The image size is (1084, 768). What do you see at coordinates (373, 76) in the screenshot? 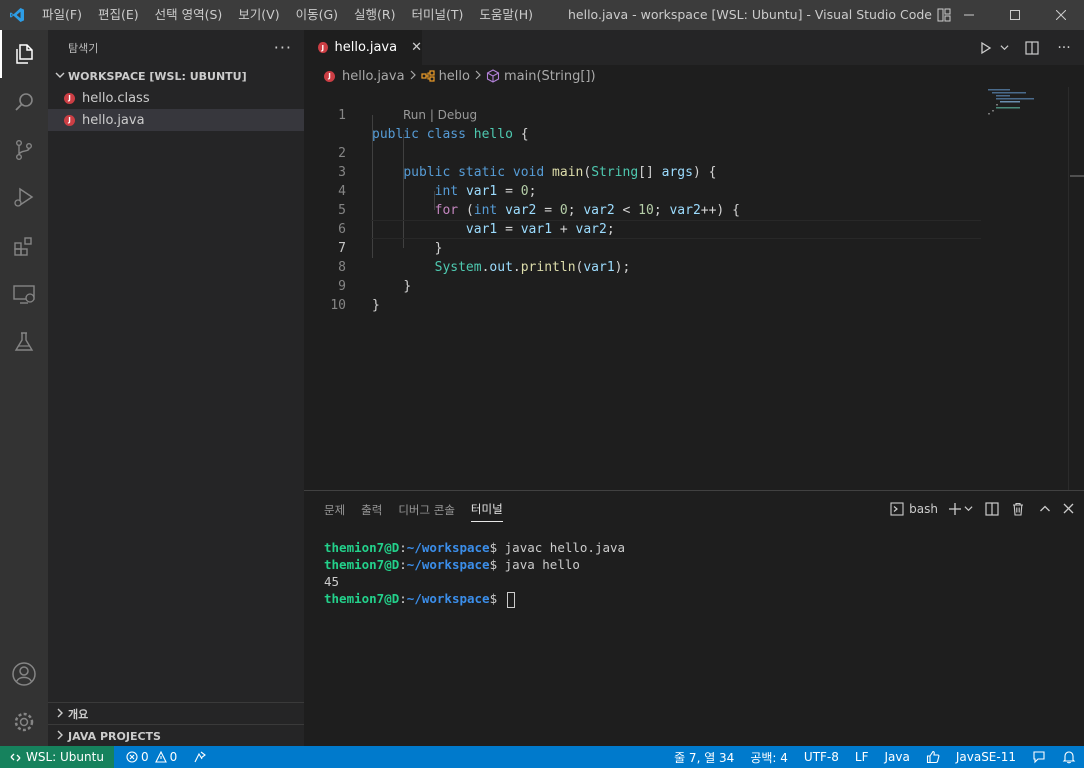
I see `breadcrumb-file: hello.java` at bounding box center [373, 76].